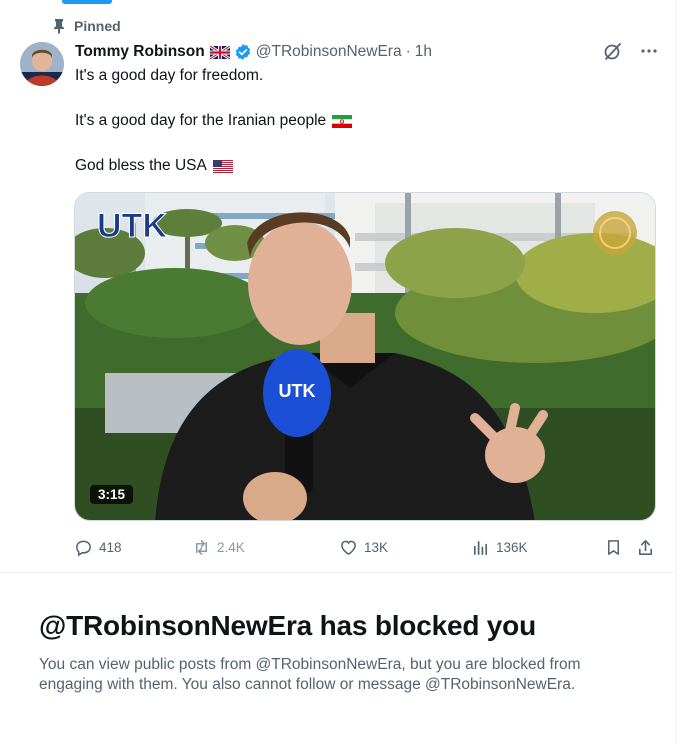 This screenshot has width=683, height=744. I want to click on pin-icon, so click(59, 26).